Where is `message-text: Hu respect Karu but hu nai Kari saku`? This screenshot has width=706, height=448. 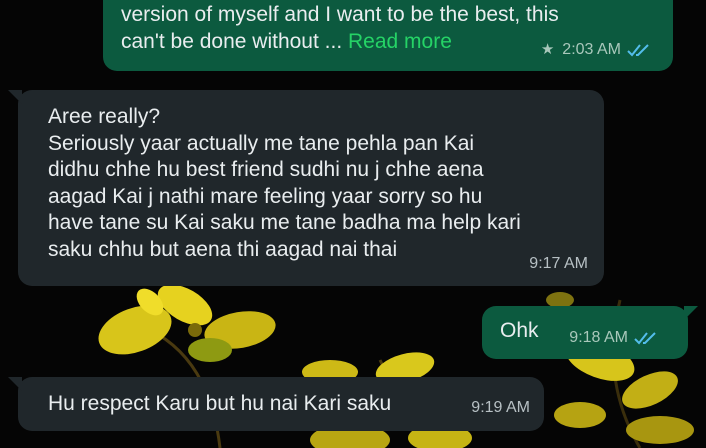 message-text: Hu respect Karu but hu nai Kari saku is located at coordinates (220, 403).